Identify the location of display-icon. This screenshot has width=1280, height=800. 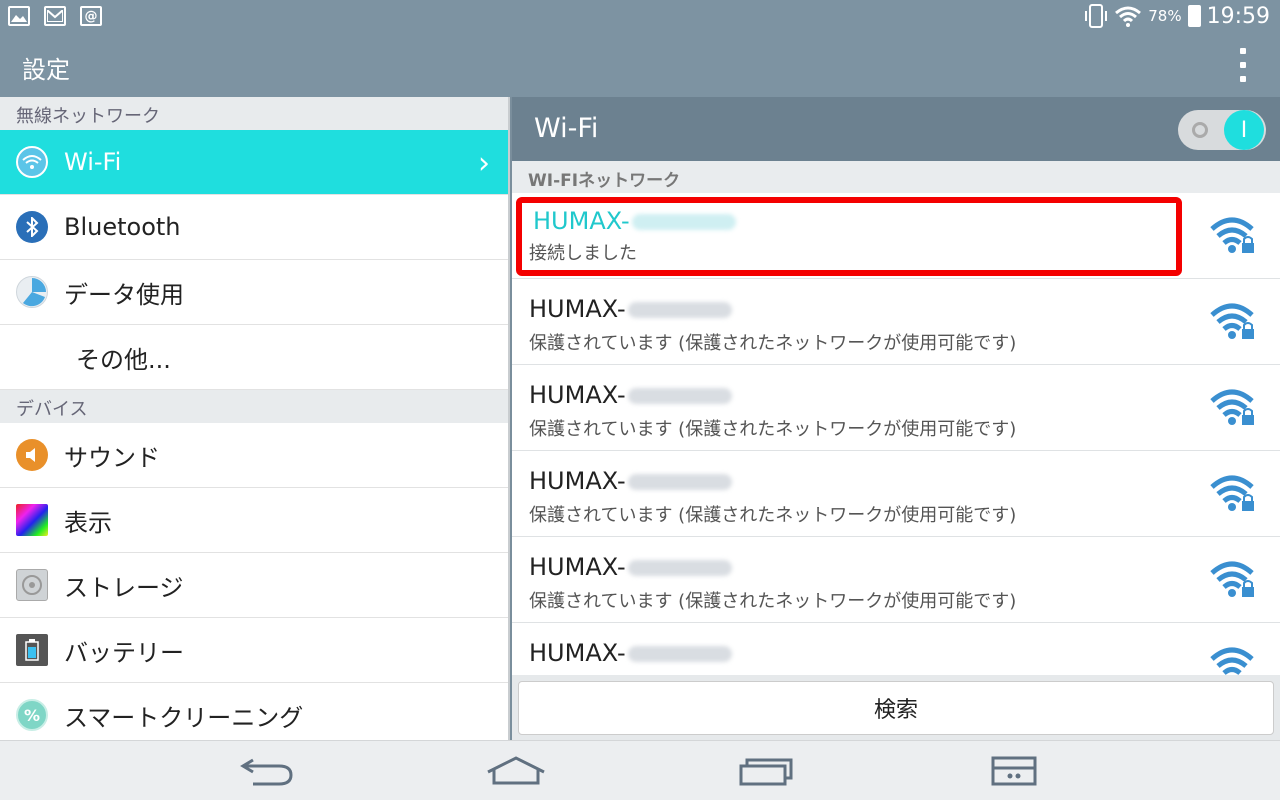
(32, 520).